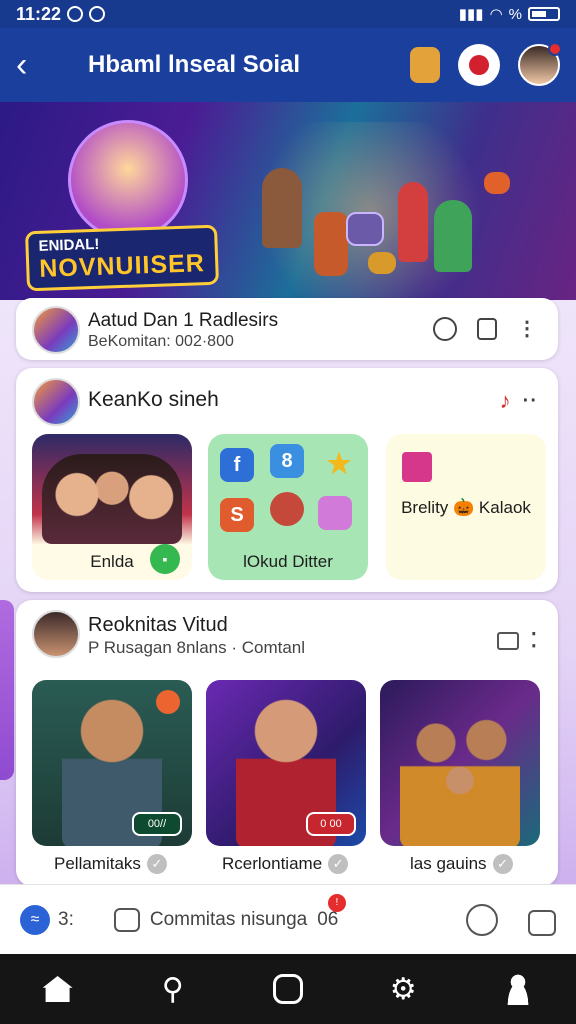 This screenshot has height=1024, width=576. Describe the element at coordinates (112, 499) in the screenshot. I see `group-photo` at that location.